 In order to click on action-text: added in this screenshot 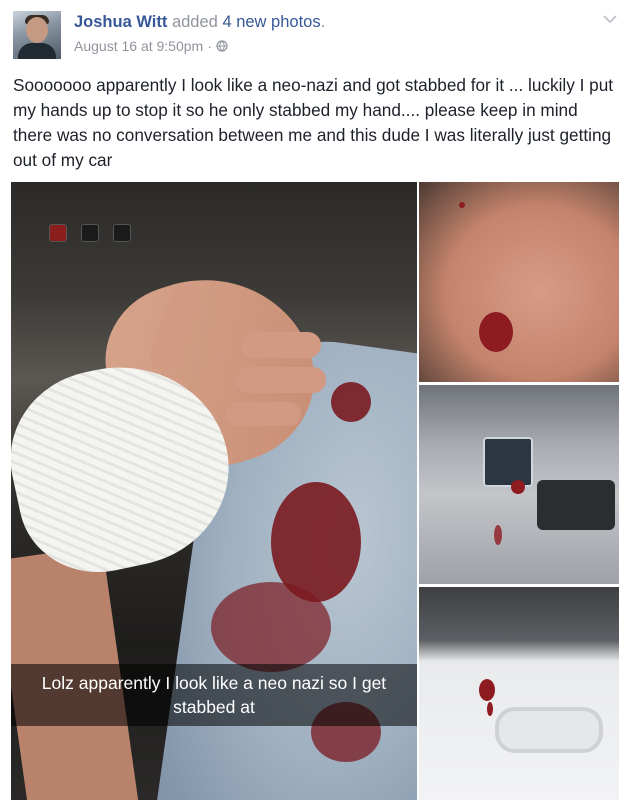, I will do `click(194, 22)`.